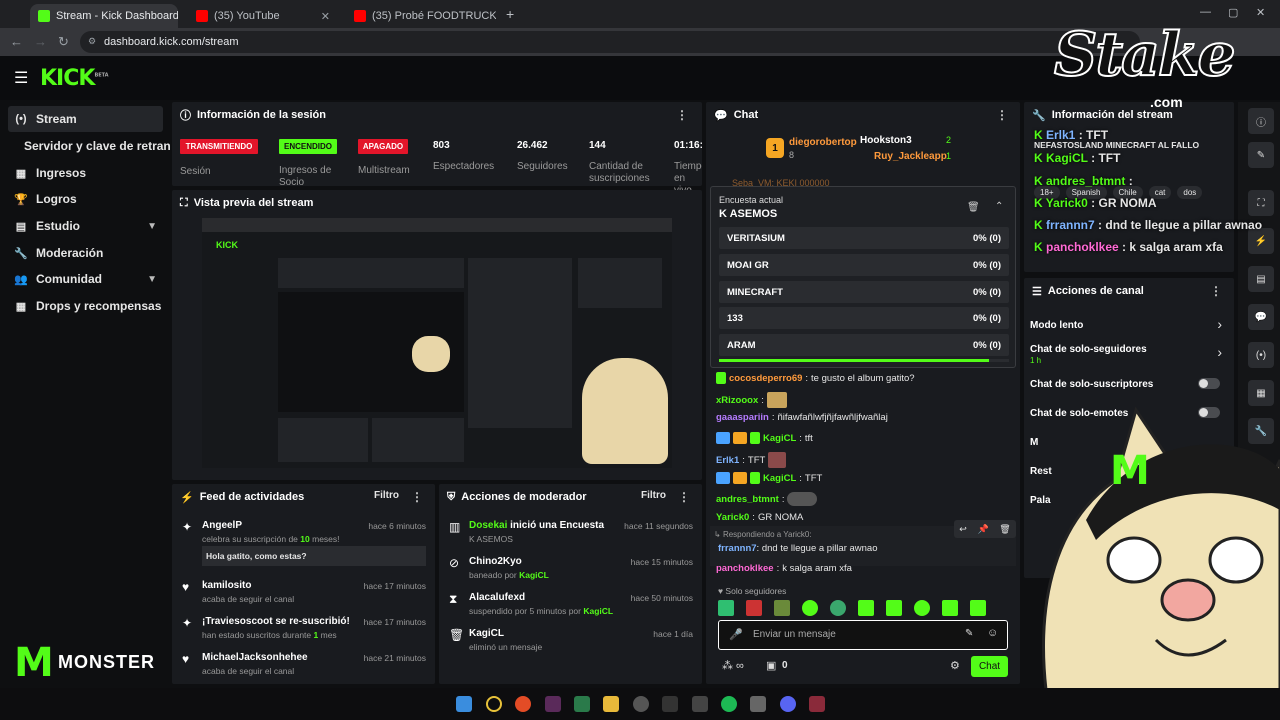 This screenshot has width=1280, height=720. Describe the element at coordinates (982, 529) in the screenshot. I see `pin-icon: 📌` at that location.